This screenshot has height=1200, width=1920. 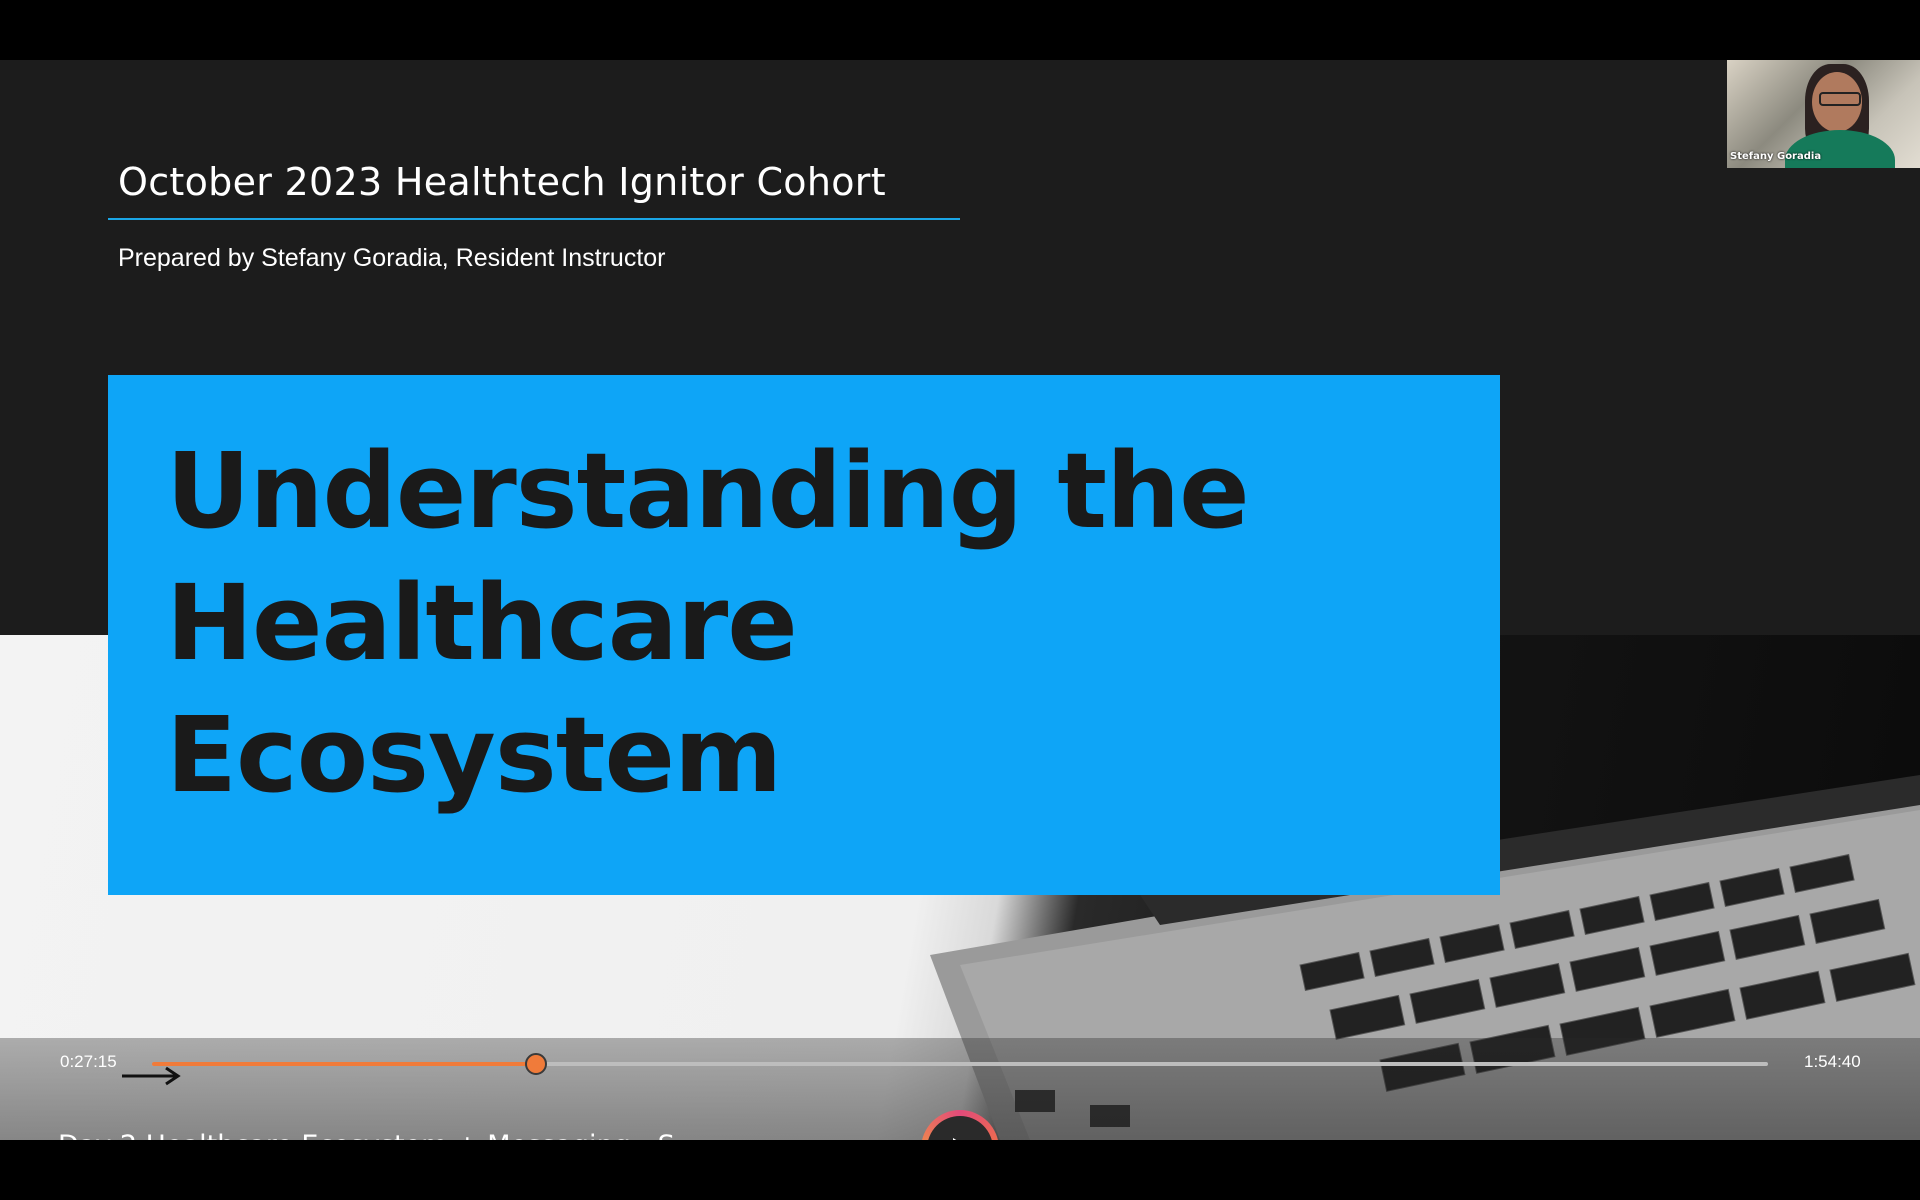 What do you see at coordinates (955, 1139) in the screenshot?
I see `play-icon` at bounding box center [955, 1139].